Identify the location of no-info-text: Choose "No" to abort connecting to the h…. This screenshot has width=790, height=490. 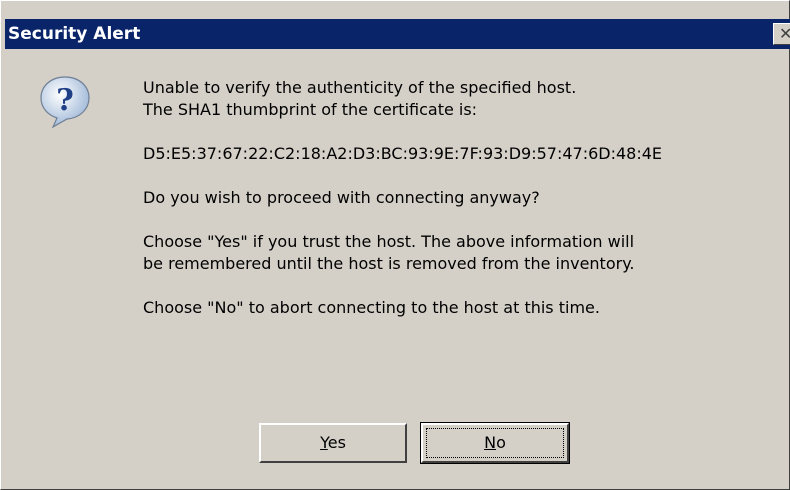
(371, 307).